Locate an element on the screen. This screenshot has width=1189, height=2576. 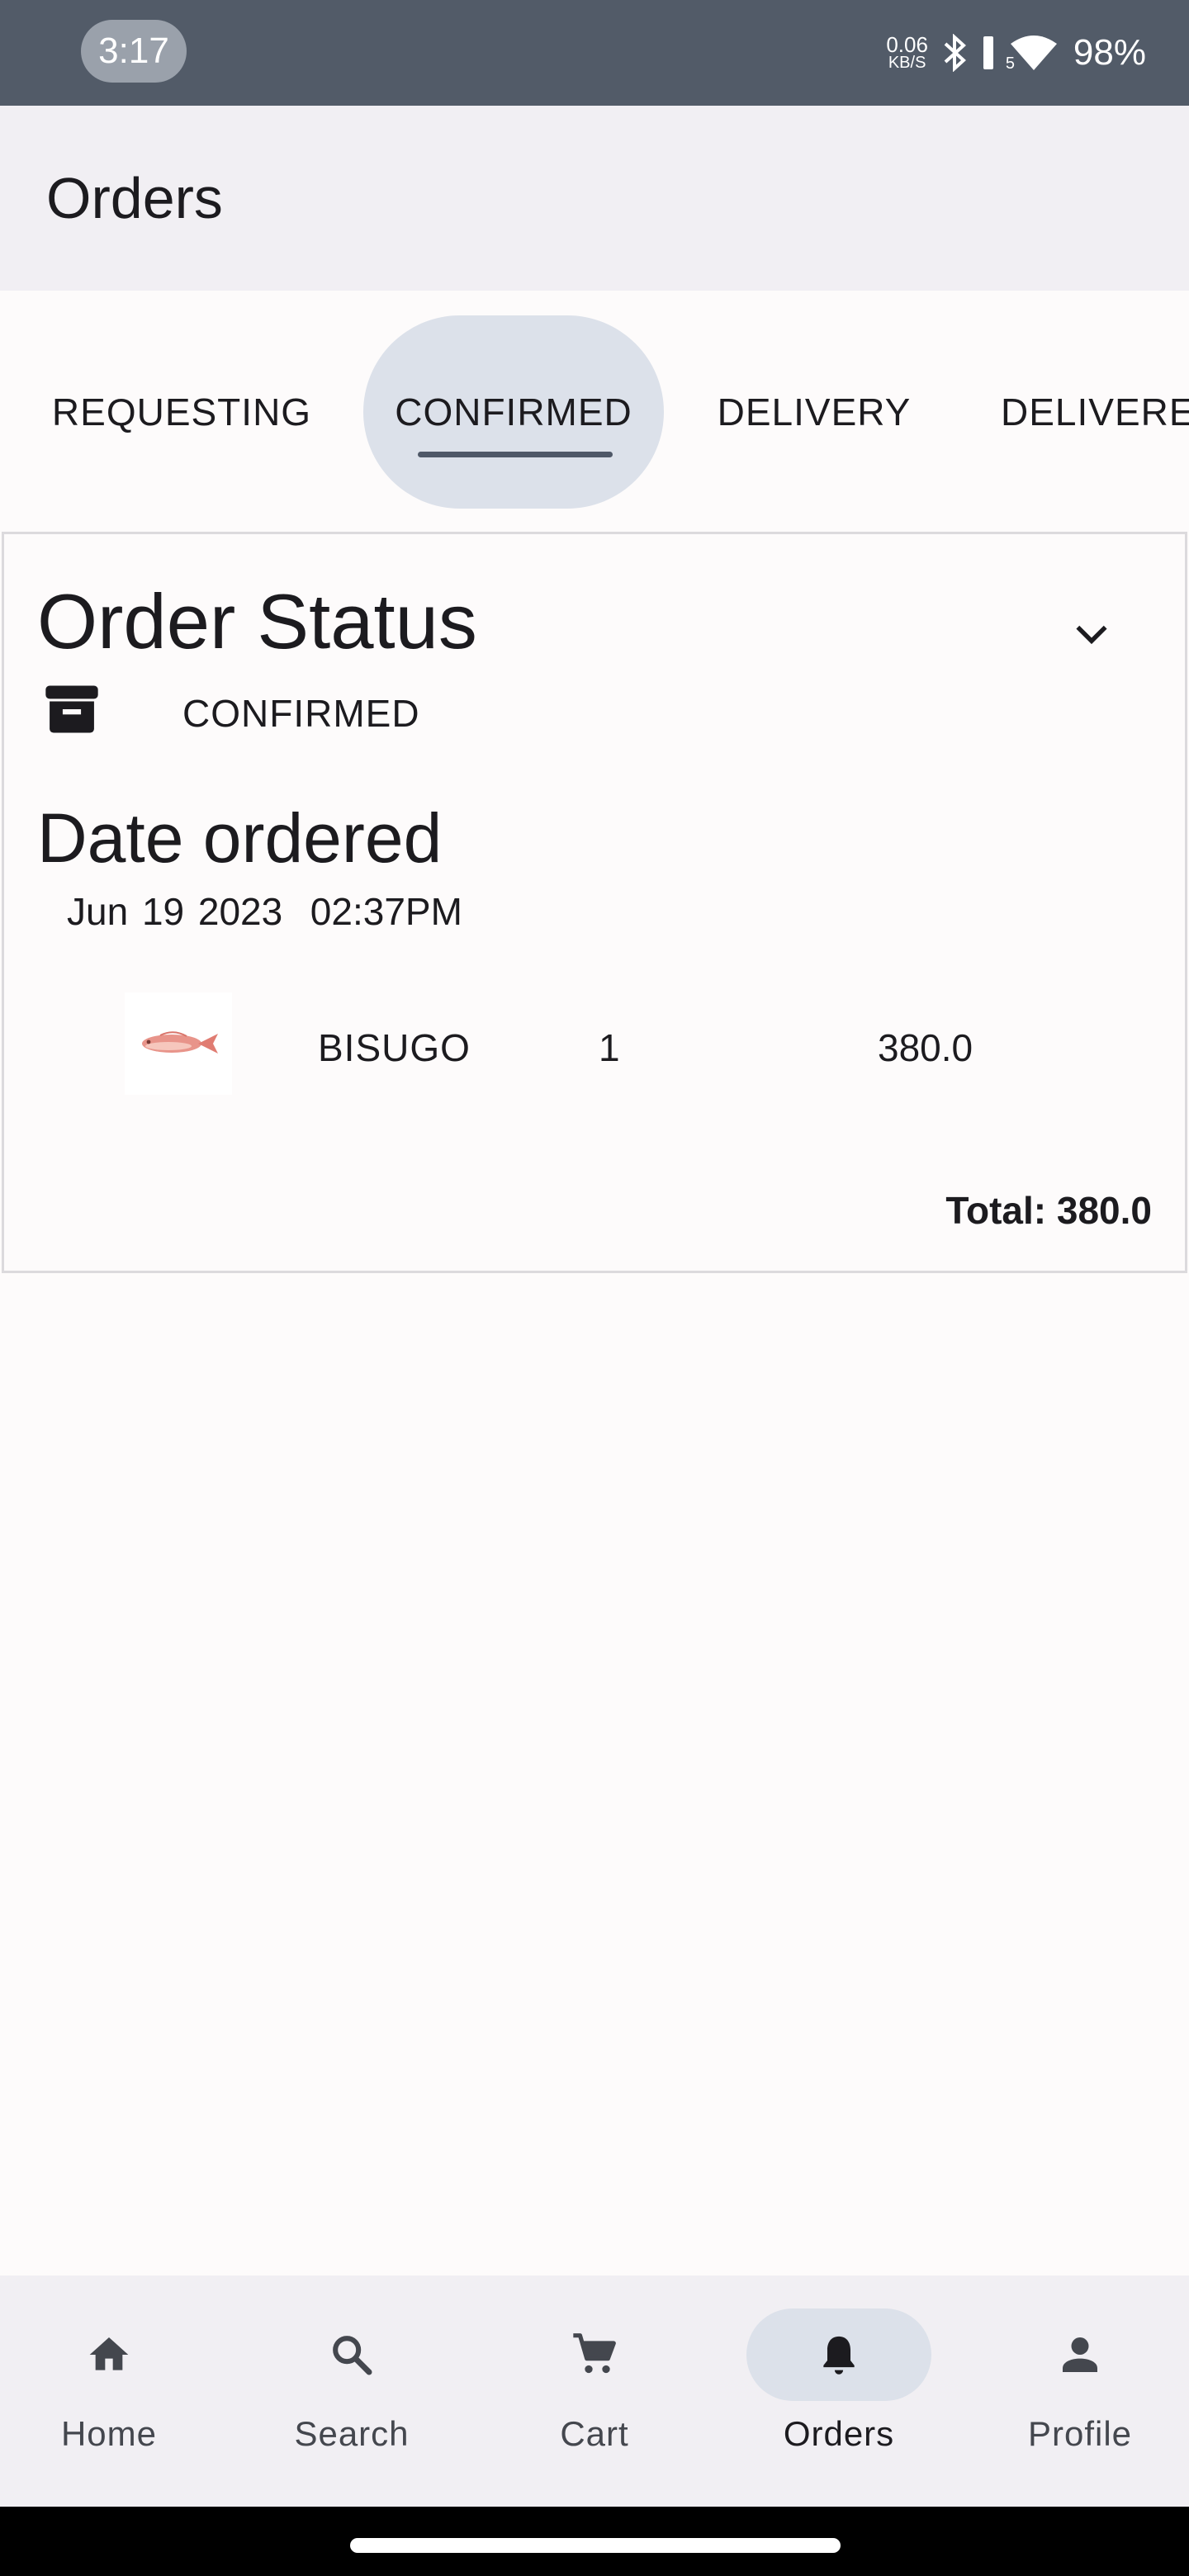
bluetooth-icon is located at coordinates (955, 53).